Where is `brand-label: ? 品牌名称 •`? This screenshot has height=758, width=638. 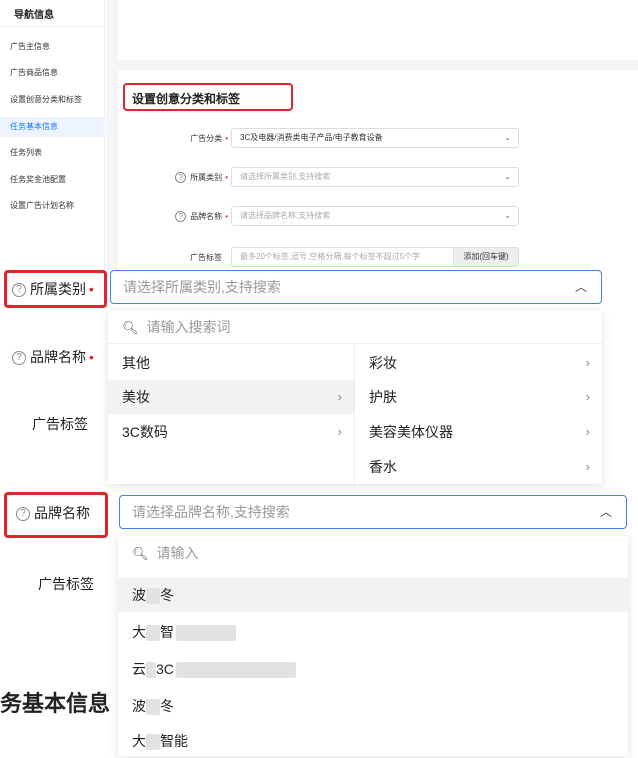 brand-label: ? 品牌名称 • is located at coordinates (189, 217).